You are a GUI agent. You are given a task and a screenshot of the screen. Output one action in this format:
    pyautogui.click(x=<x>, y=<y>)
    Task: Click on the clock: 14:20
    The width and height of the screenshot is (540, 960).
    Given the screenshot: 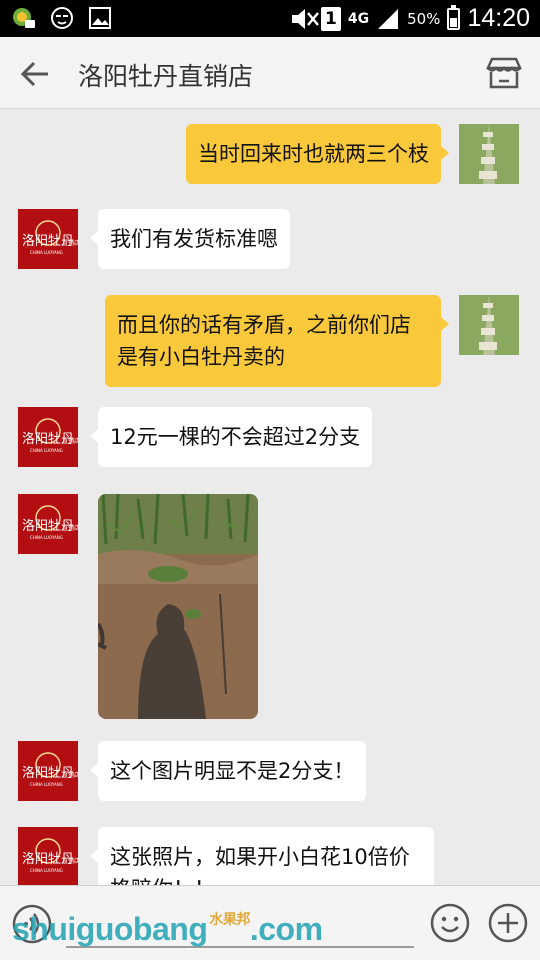 What is the action you would take?
    pyautogui.click(x=498, y=18)
    